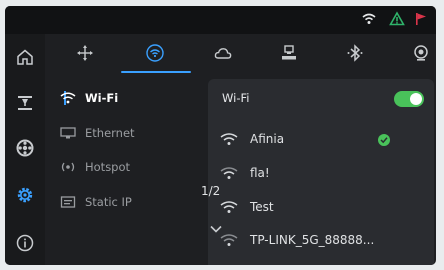 This screenshot has height=270, width=444. I want to click on panel-title: Wi-Fi, so click(236, 98).